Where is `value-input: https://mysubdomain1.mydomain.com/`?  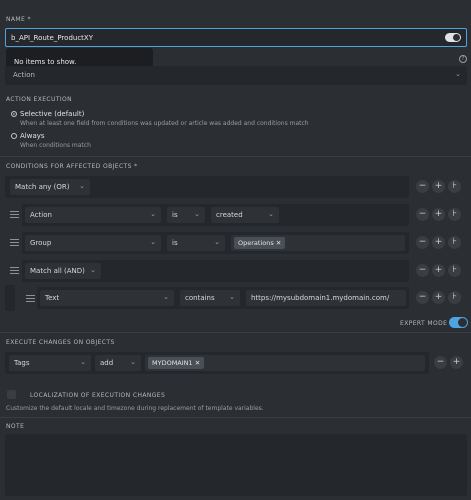 value-input: https://mysubdomain1.mydomain.com/ is located at coordinates (326, 298).